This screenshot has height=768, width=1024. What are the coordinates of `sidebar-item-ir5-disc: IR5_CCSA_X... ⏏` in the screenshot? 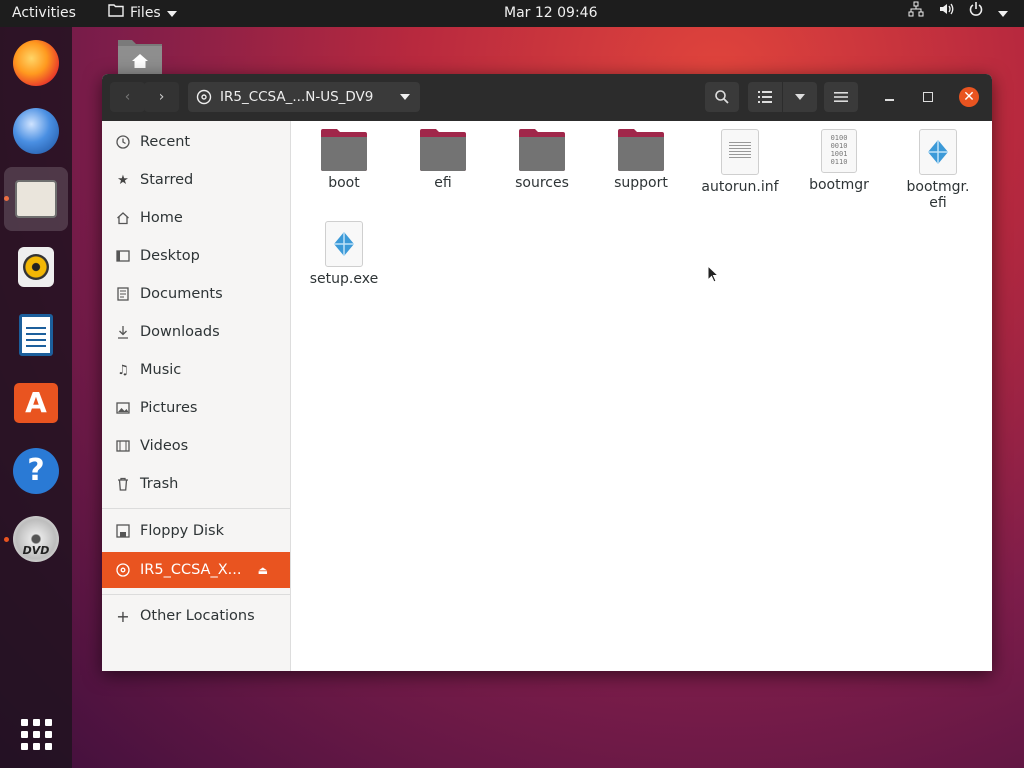 It's located at (196, 570).